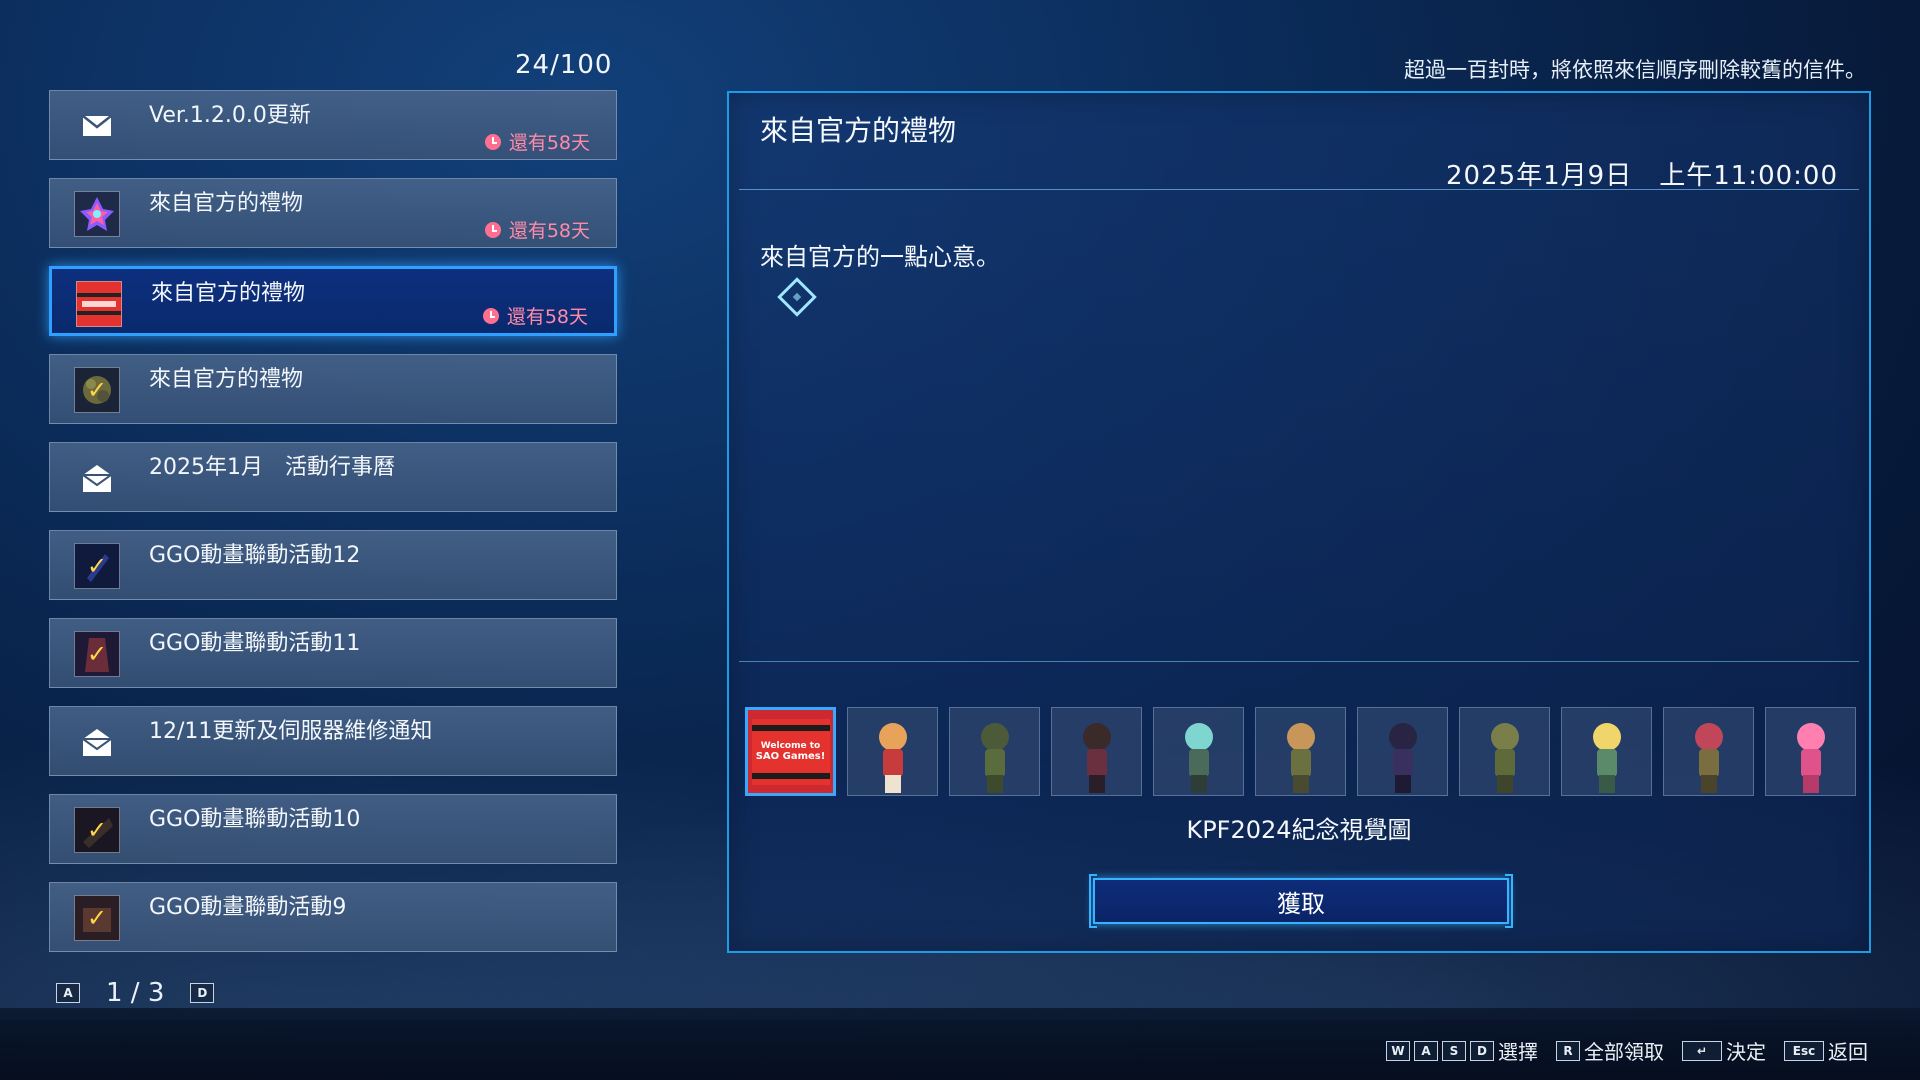  What do you see at coordinates (333, 389) in the screenshot?
I see `mail-item: ✓ 來自官方的禮物` at bounding box center [333, 389].